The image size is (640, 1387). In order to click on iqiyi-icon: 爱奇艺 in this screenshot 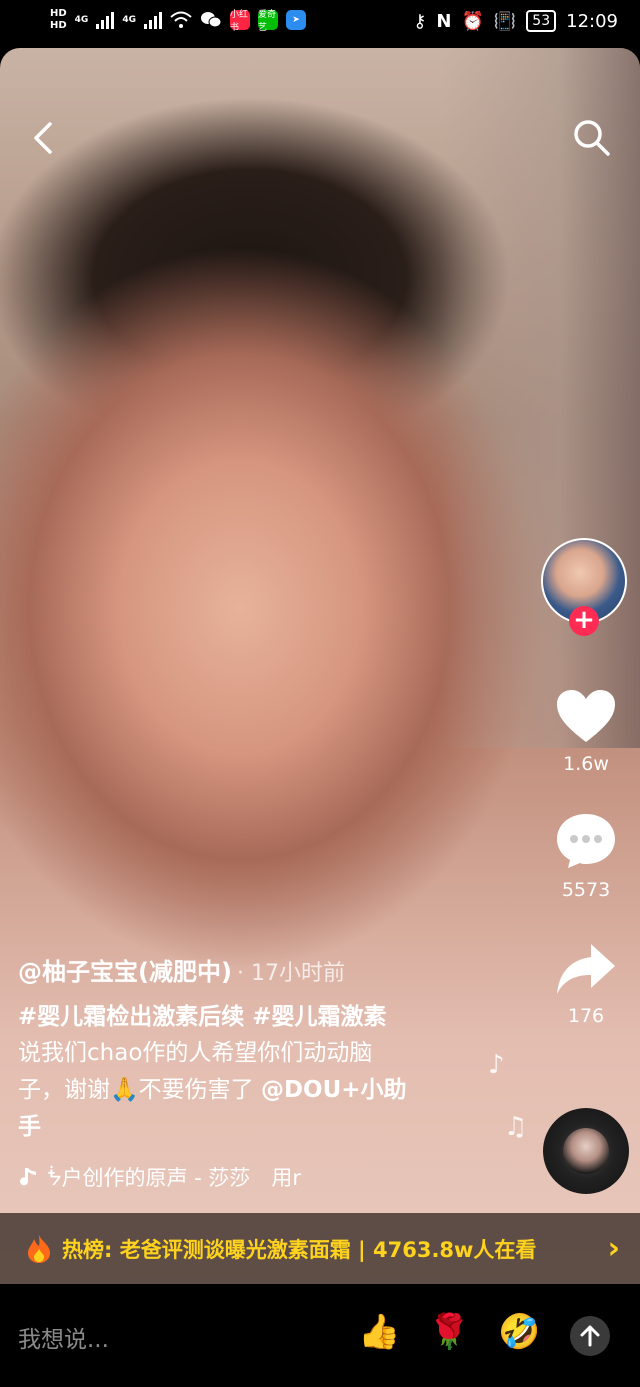, I will do `click(267, 21)`.